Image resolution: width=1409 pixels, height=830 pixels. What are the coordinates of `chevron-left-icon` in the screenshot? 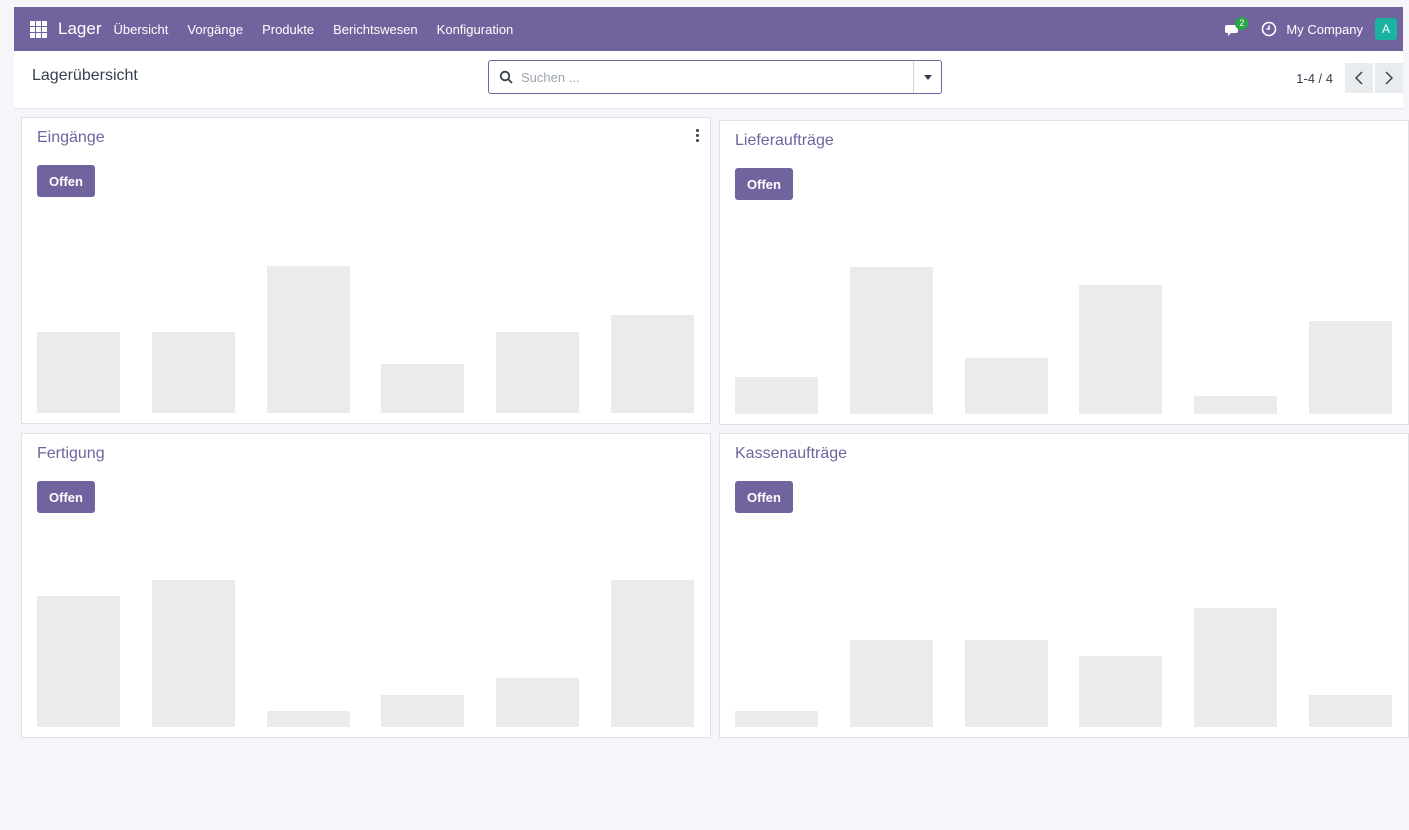 It's located at (1359, 78).